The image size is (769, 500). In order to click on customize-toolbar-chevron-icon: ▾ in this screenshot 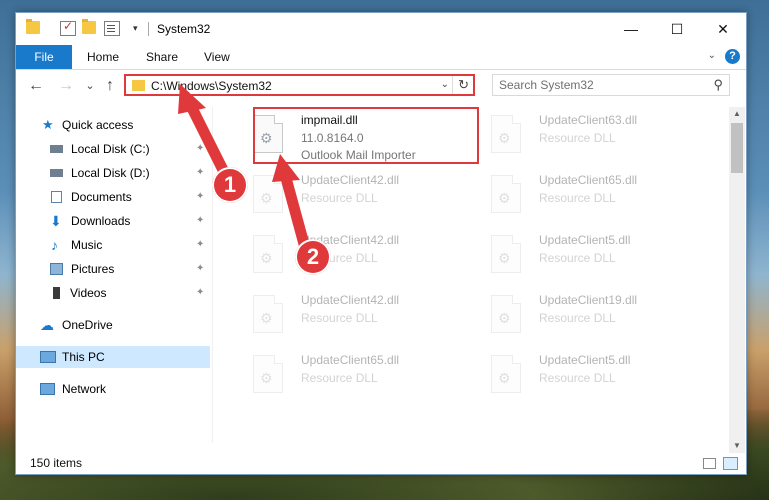, I will do `click(135, 28)`.